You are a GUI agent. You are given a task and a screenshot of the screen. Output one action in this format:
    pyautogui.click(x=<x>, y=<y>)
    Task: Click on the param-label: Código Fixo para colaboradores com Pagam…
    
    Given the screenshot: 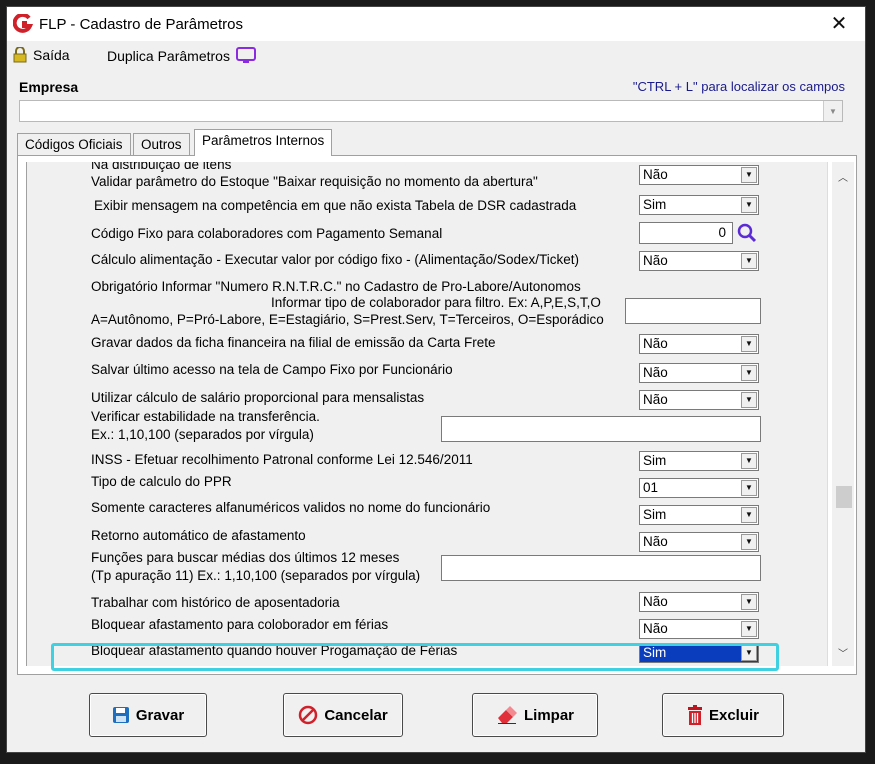 What is the action you would take?
    pyautogui.click(x=267, y=233)
    